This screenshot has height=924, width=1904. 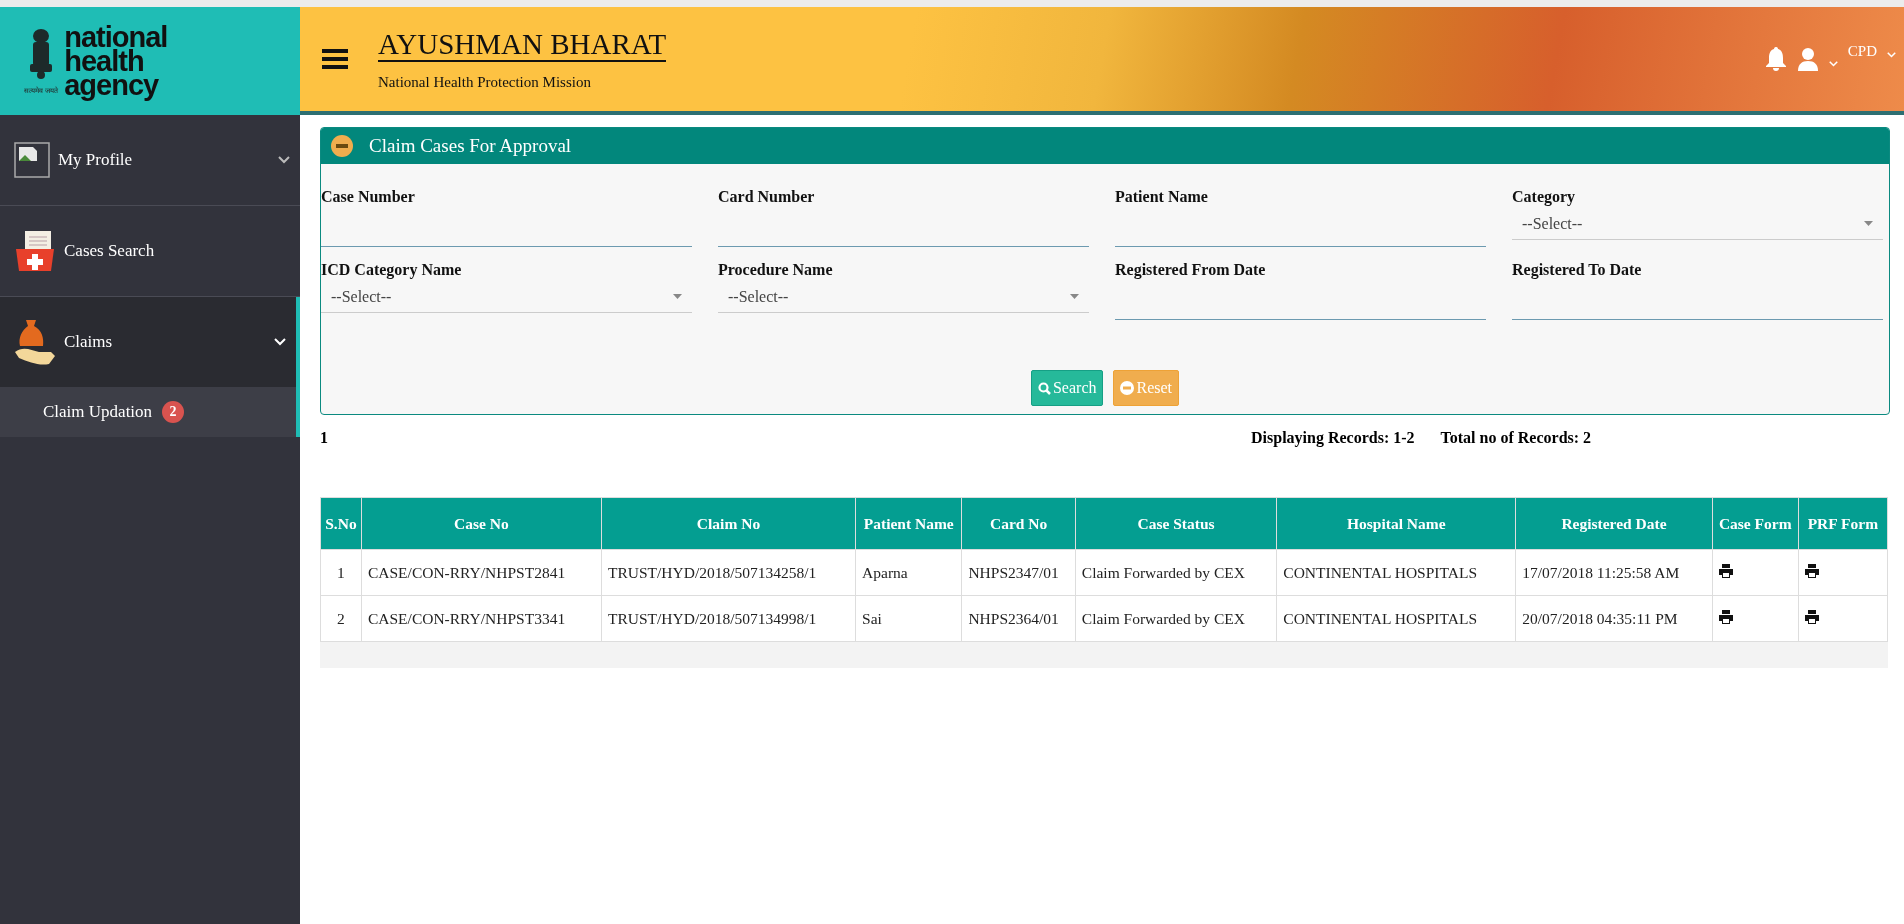 What do you see at coordinates (173, 412) in the screenshot?
I see `count-badge: 2` at bounding box center [173, 412].